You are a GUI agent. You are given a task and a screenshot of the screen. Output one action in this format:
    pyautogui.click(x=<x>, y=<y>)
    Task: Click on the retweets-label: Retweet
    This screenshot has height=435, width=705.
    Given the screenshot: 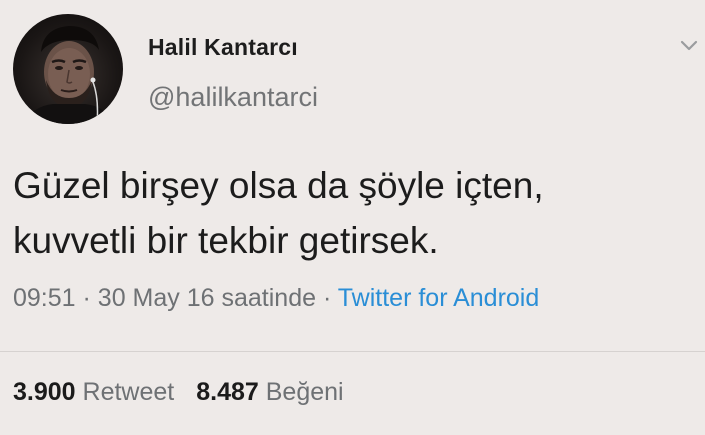 What is the action you would take?
    pyautogui.click(x=128, y=392)
    